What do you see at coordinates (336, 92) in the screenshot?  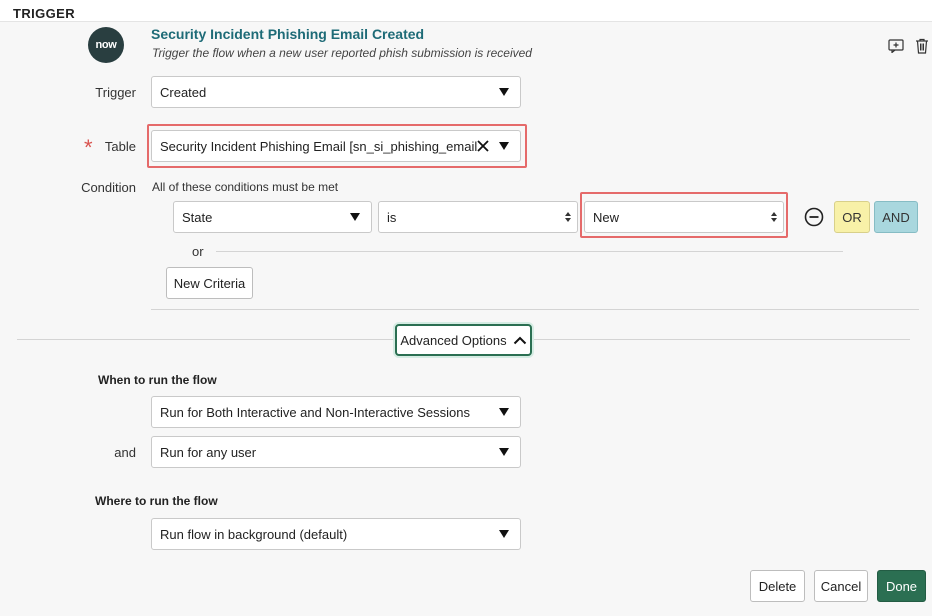 I see `trigger-select: Created` at bounding box center [336, 92].